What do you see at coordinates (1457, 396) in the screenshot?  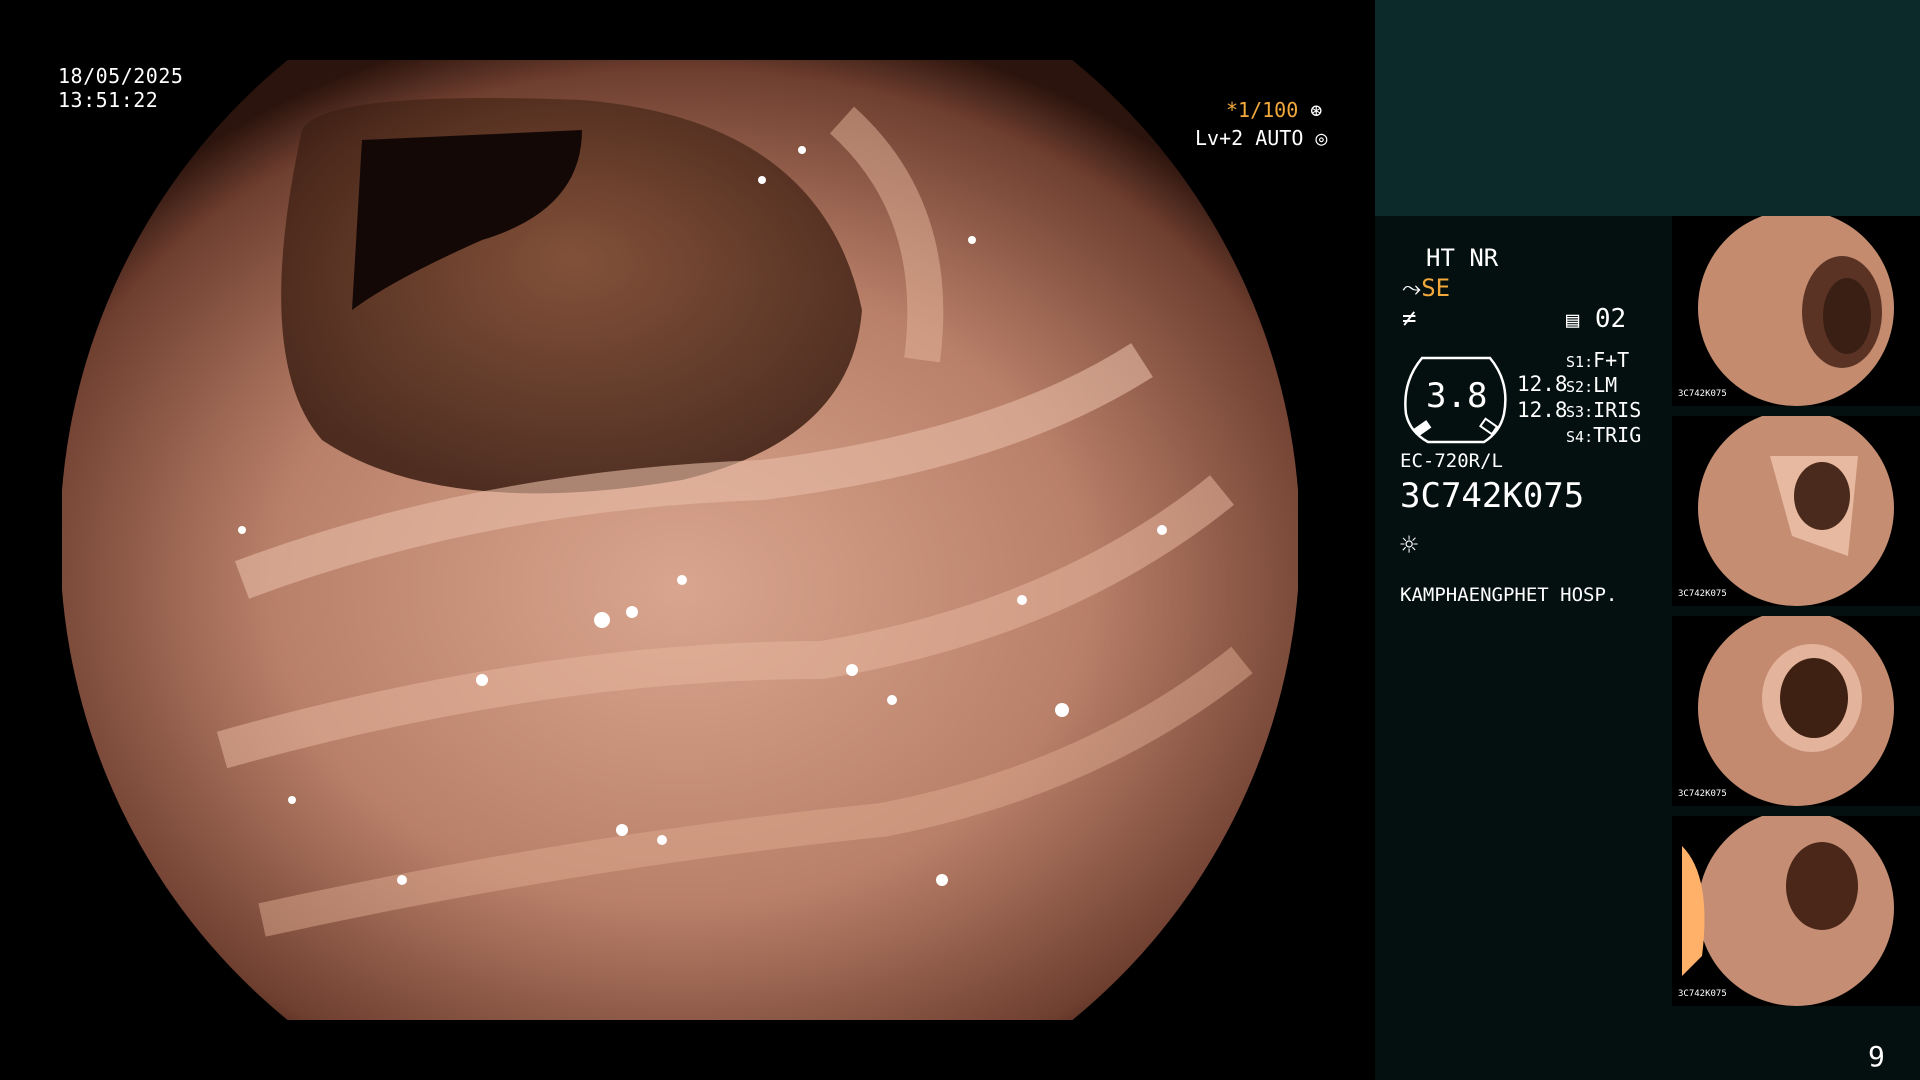 I see `gauge-value: 3.8` at bounding box center [1457, 396].